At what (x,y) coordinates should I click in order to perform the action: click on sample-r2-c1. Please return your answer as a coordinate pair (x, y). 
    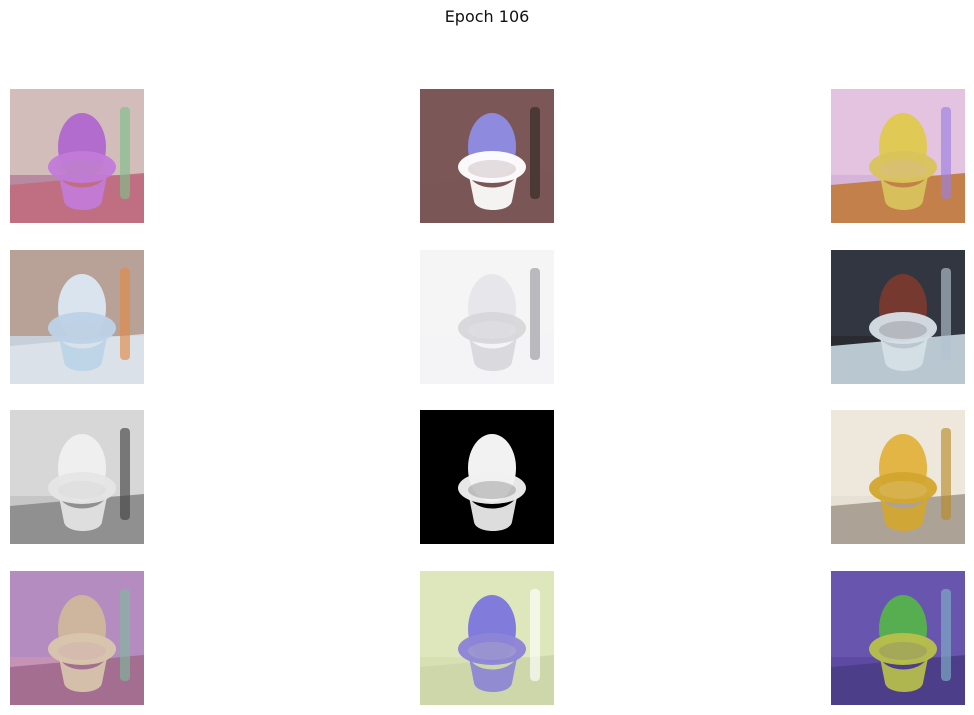
    Looking at the image, I should click on (77, 317).